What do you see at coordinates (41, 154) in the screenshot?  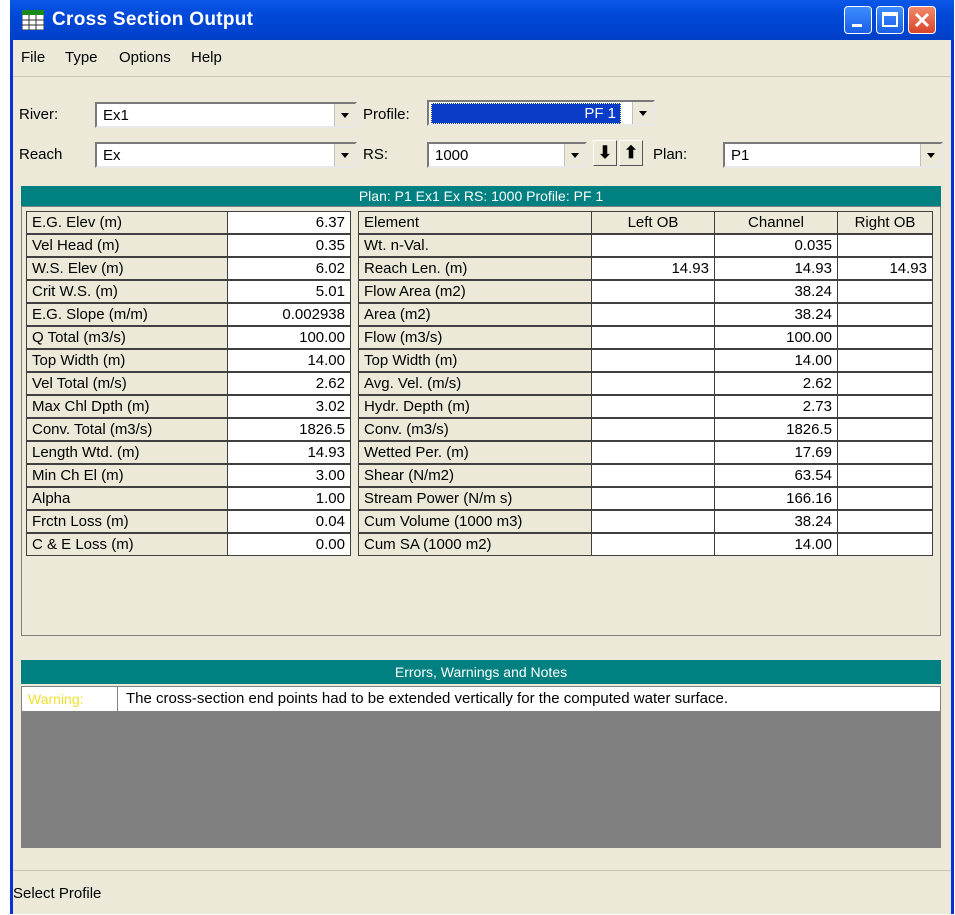 I see `reach-label: Reach` at bounding box center [41, 154].